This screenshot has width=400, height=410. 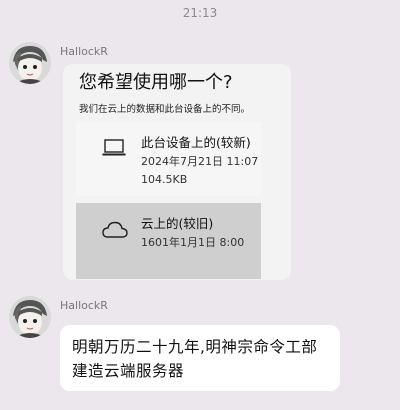 I want to click on dialog-title: 您希望使用哪一个?, so click(x=156, y=82).